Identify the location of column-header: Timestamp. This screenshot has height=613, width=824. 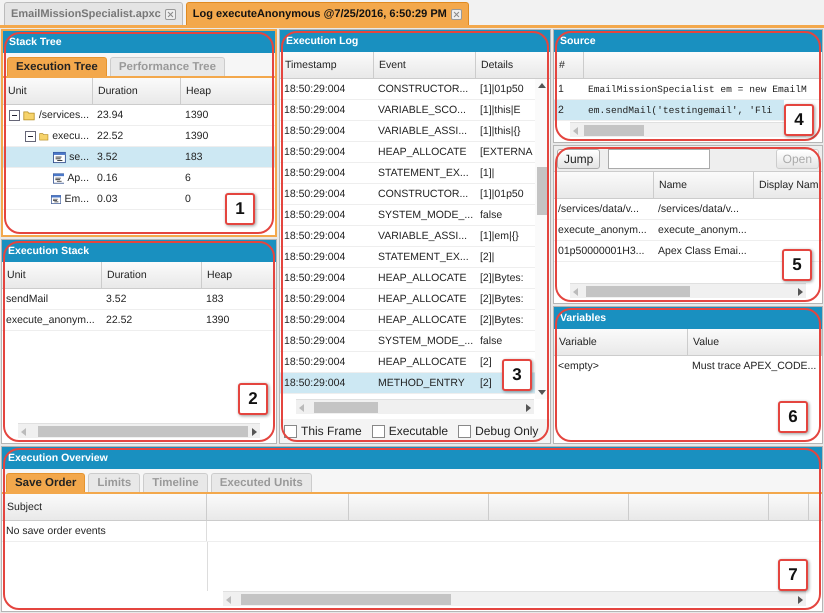
(327, 65).